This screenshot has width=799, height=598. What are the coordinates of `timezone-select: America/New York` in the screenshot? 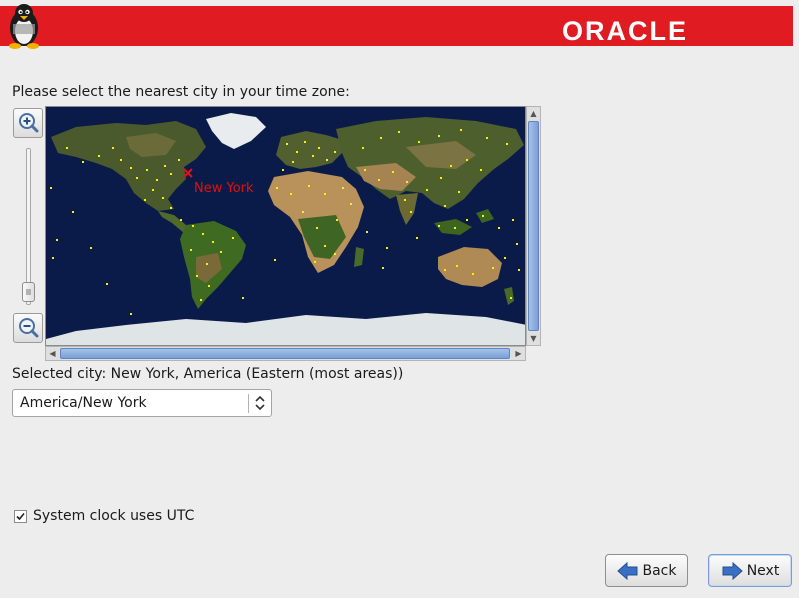 It's located at (142, 403).